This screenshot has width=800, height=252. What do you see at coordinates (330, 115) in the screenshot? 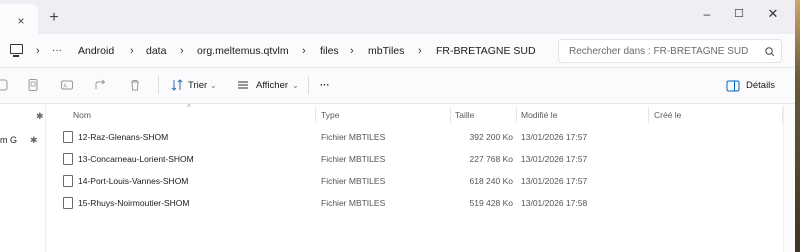
I see `column-header-type: Type` at bounding box center [330, 115].